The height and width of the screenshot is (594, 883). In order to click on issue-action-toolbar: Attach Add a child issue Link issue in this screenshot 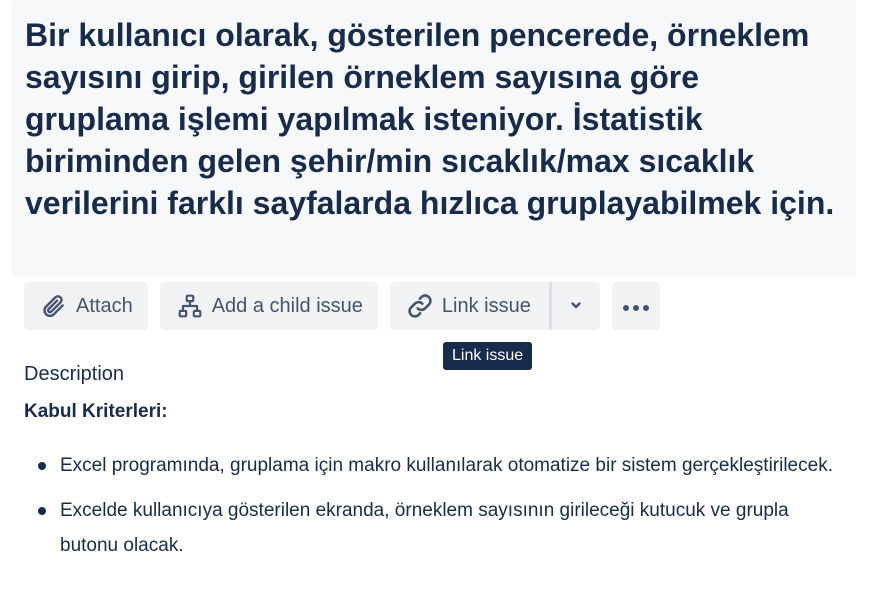, I will do `click(348, 306)`.